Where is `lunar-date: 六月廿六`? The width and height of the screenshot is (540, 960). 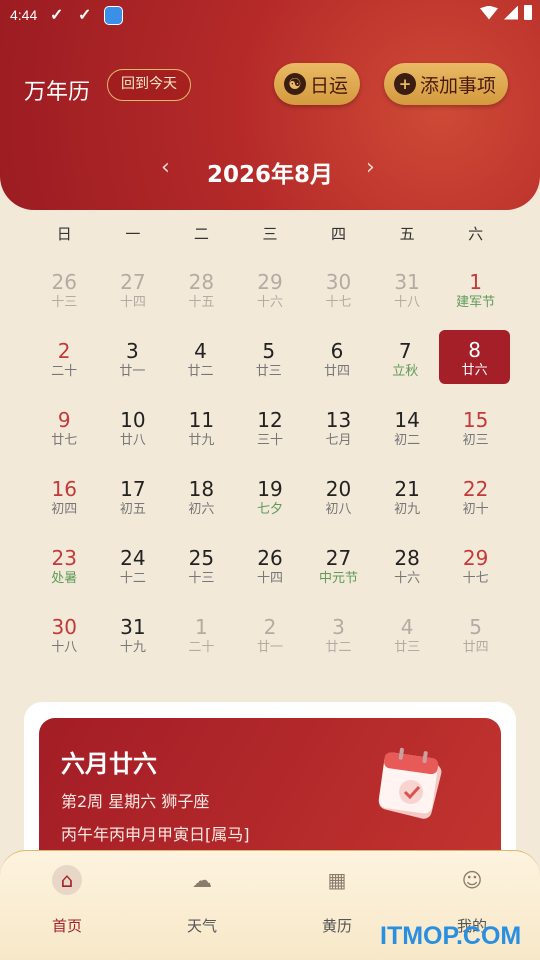
lunar-date: 六月廿六 is located at coordinates (109, 764).